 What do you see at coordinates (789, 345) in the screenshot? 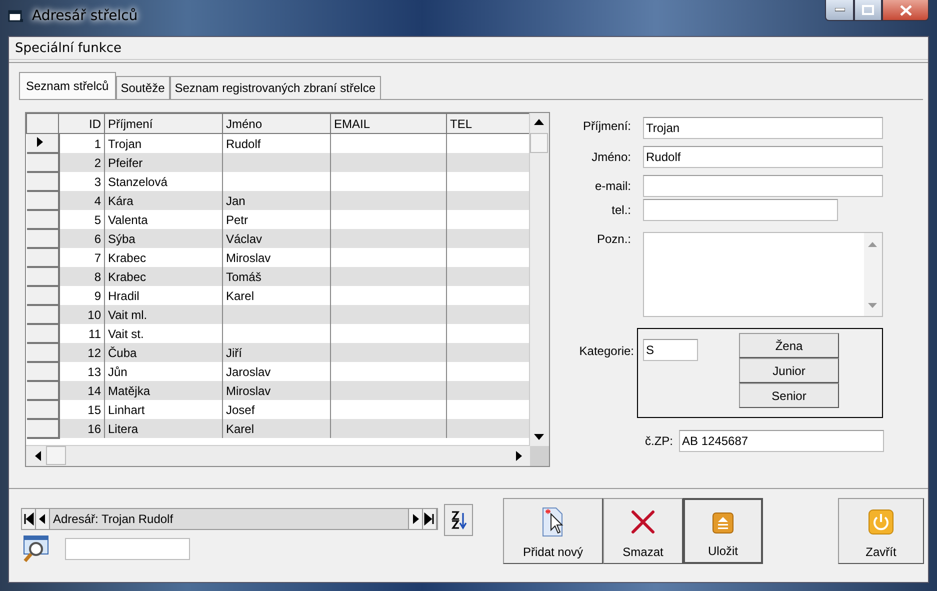
I see `category-button: Žena` at bounding box center [789, 345].